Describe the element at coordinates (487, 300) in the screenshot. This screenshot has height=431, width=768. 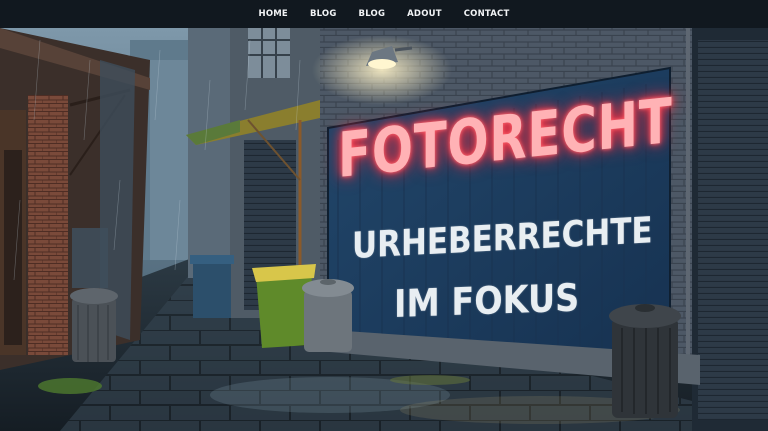
I see `mural-heading-line-2: IM FOKUS` at that location.